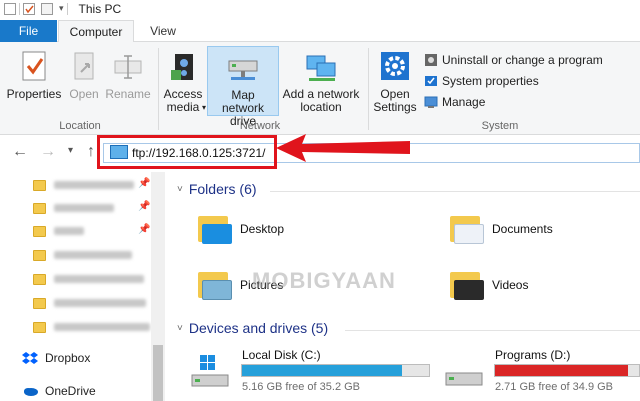 This screenshot has height=401, width=640. I want to click on properties-button: Properties, so click(34, 75).